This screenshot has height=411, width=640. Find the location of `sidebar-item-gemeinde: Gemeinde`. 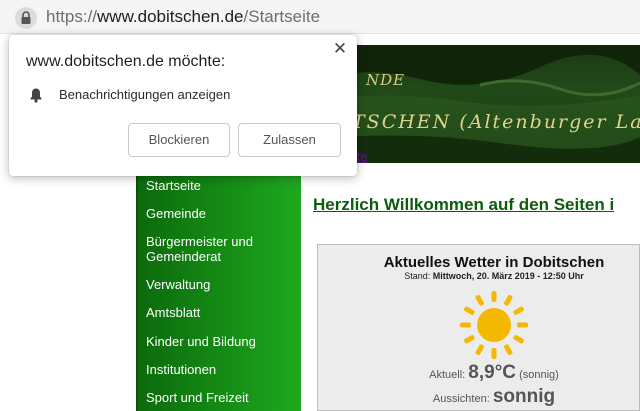

sidebar-item-gemeinde: Gemeinde is located at coordinates (221, 213).